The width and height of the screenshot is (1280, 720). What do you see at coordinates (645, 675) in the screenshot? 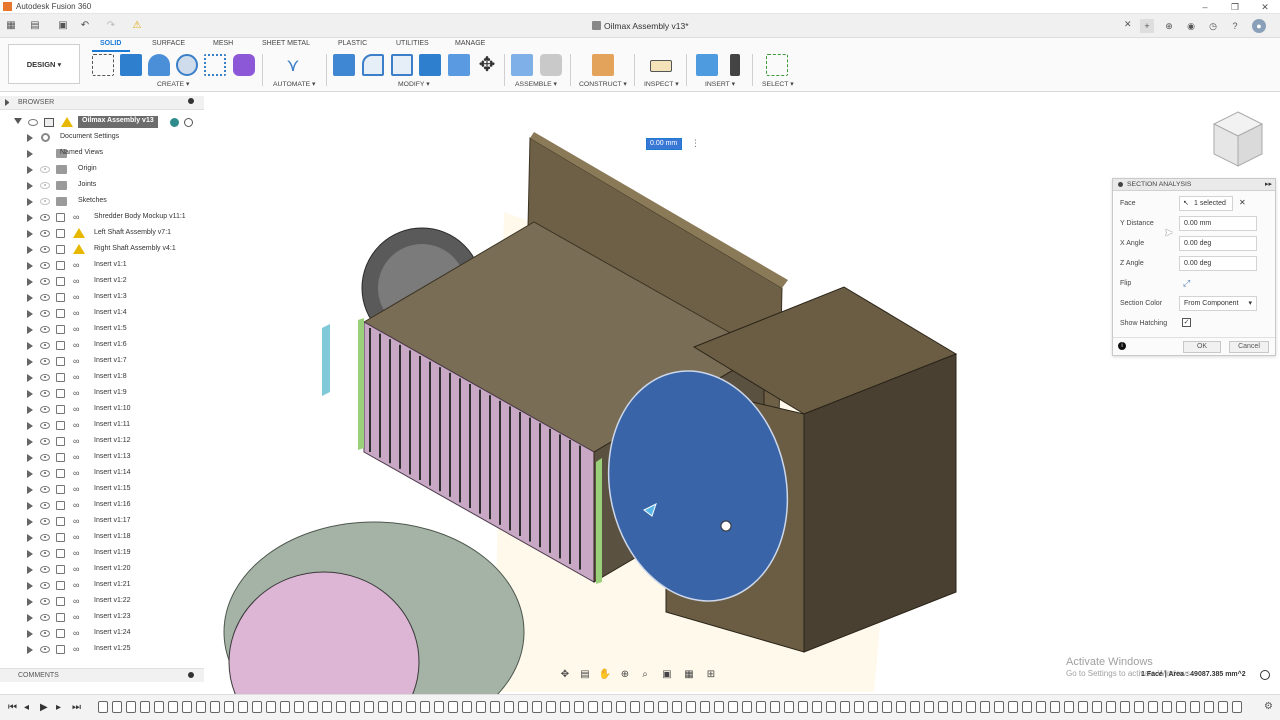
I see `zoom-icon: ⌕` at bounding box center [645, 675].